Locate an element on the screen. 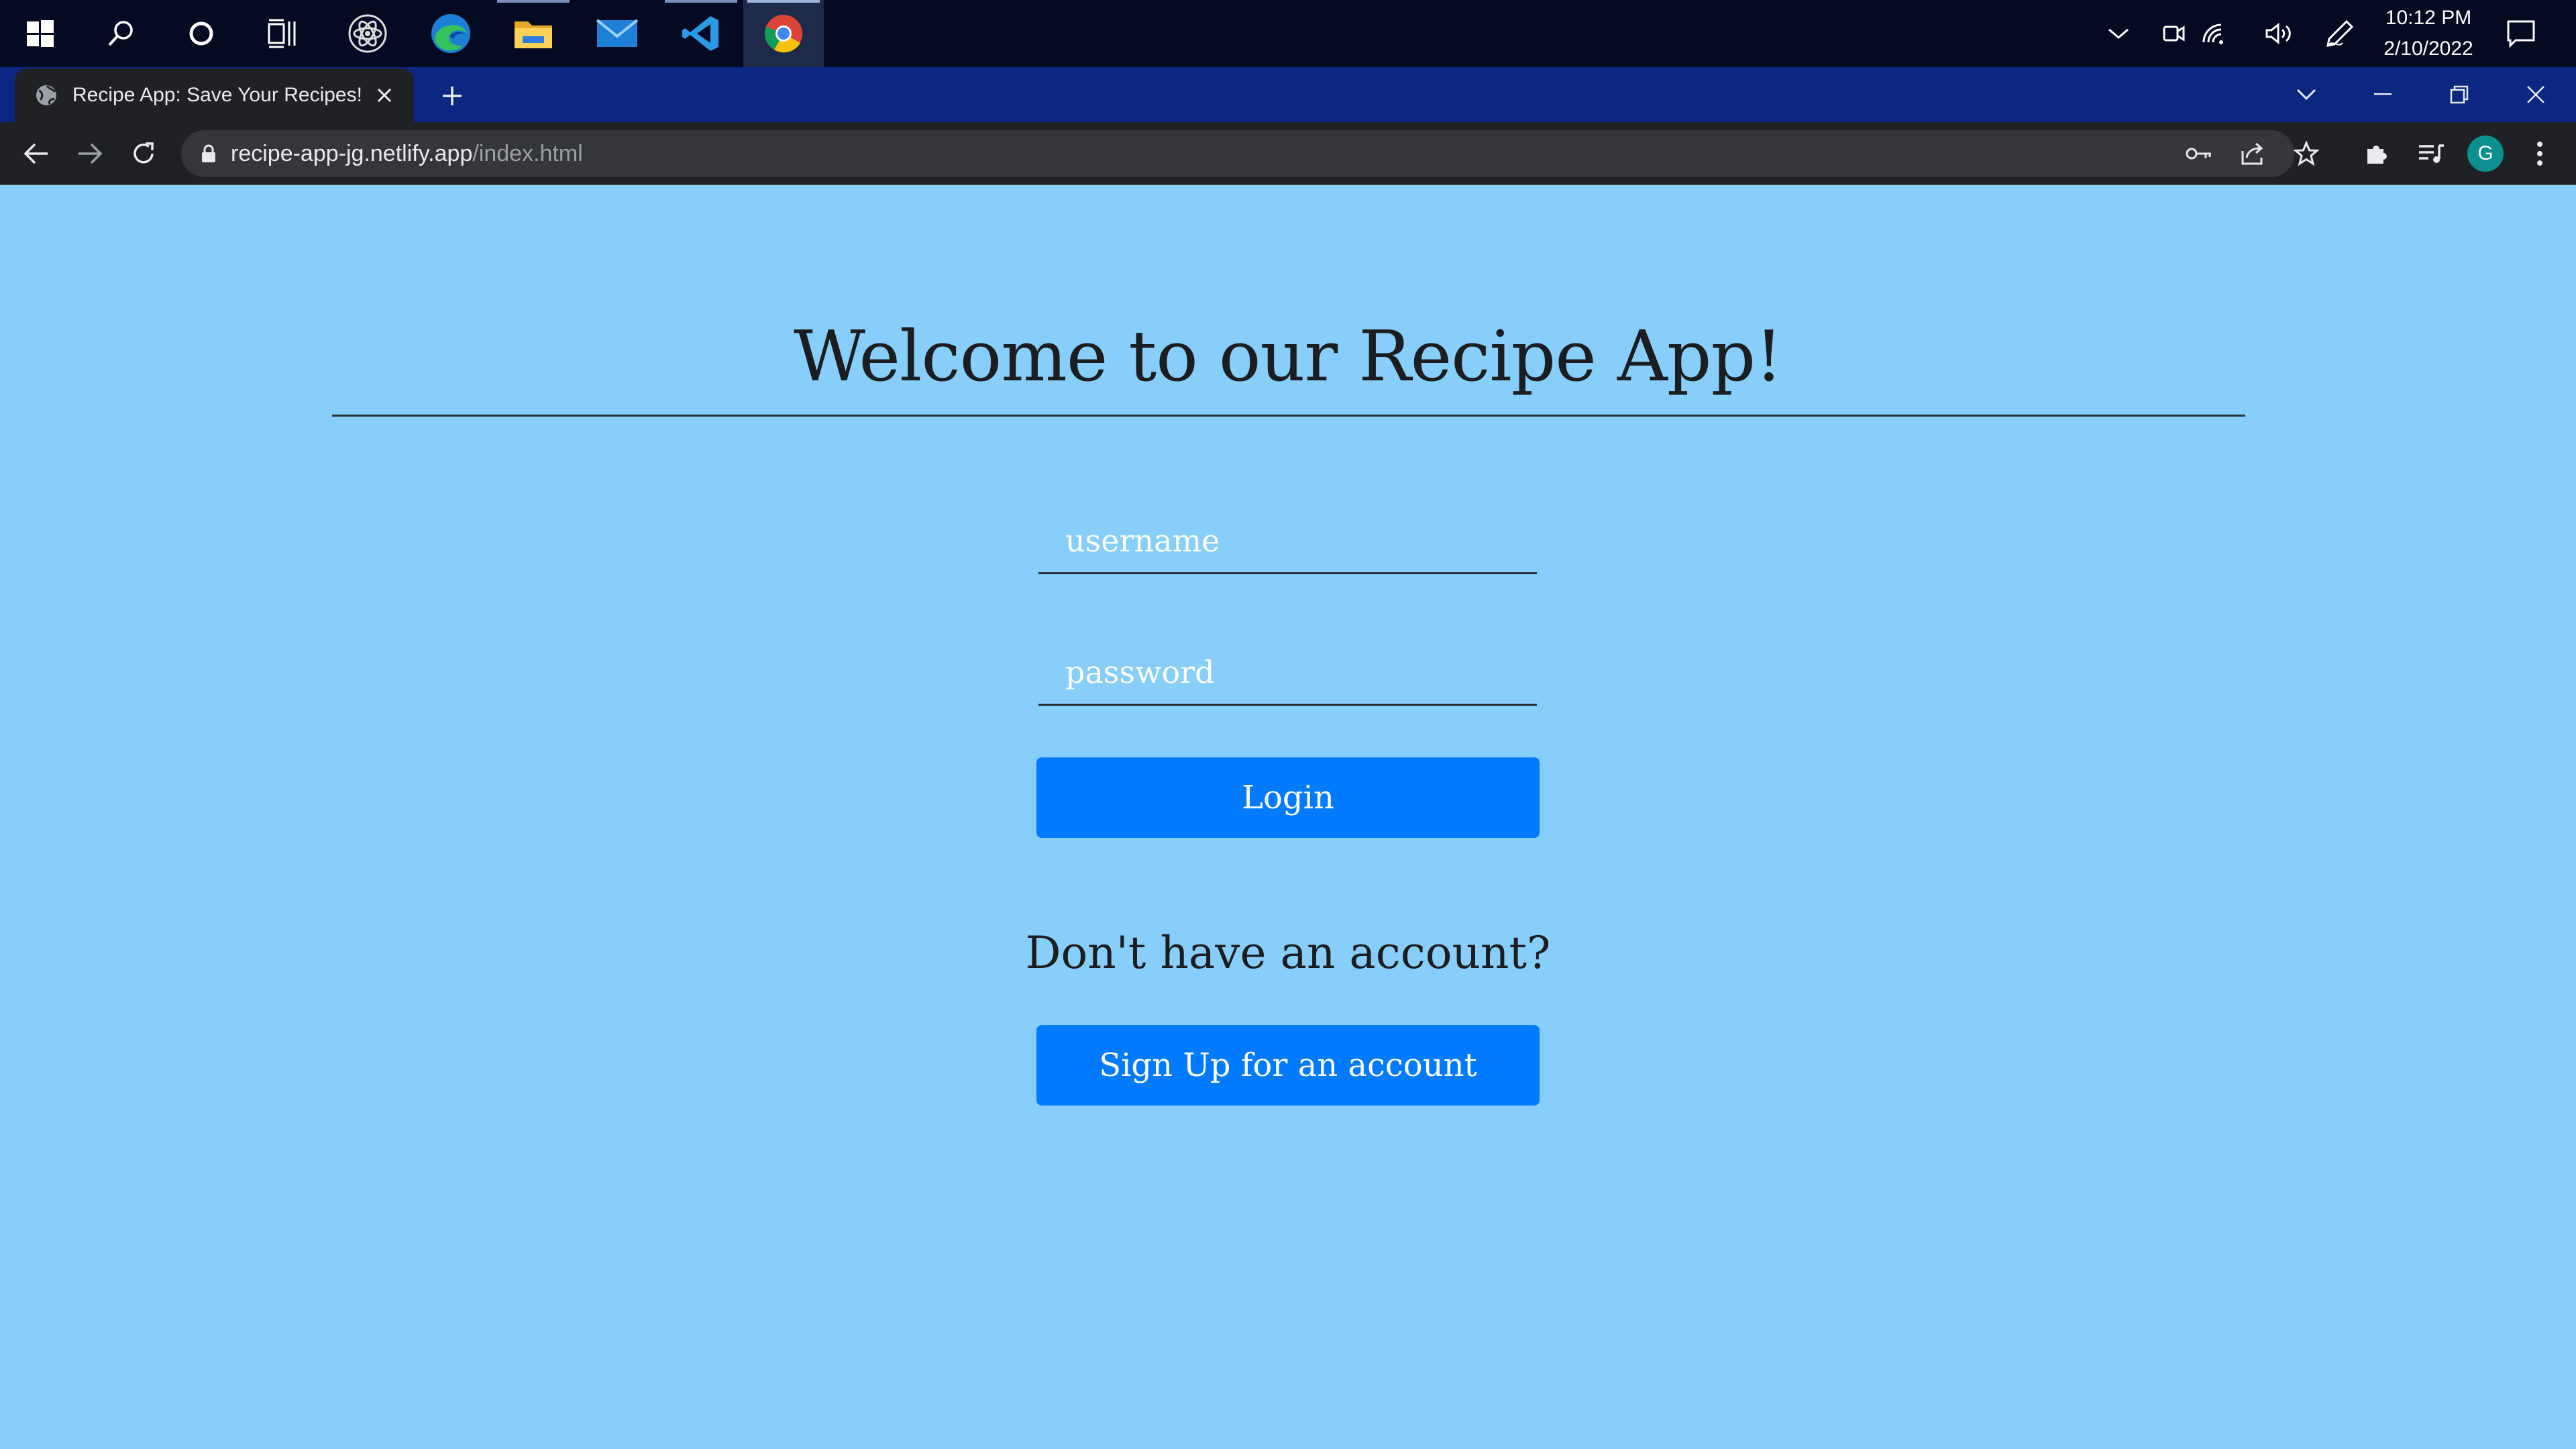 The image size is (2576, 1449). key-icon is located at coordinates (2198, 154).